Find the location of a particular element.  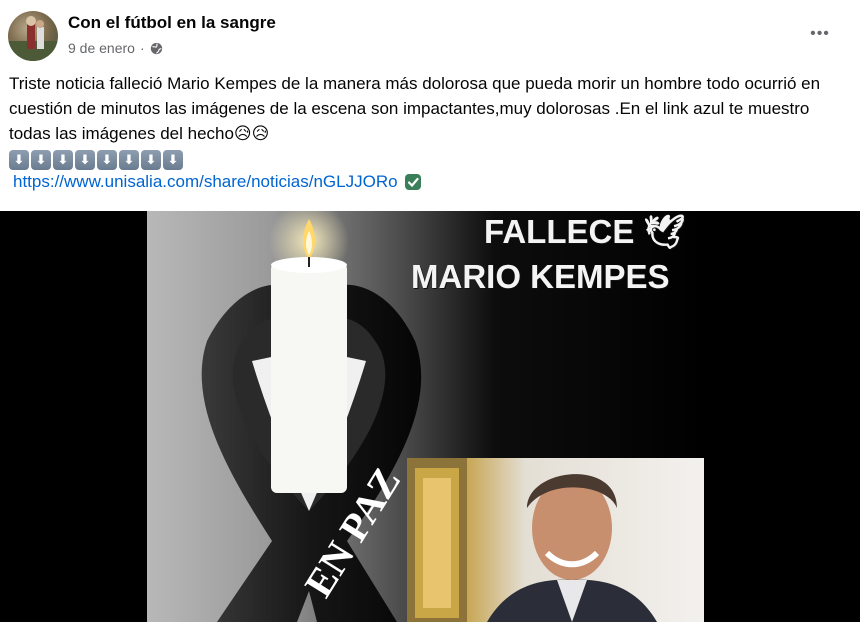

more-options-button: ••• is located at coordinates (820, 34).